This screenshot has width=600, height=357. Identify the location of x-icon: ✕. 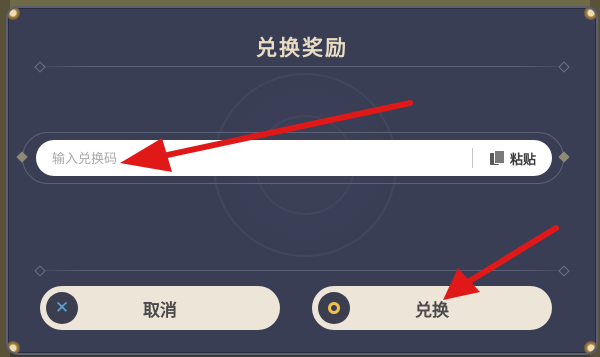
(62, 308).